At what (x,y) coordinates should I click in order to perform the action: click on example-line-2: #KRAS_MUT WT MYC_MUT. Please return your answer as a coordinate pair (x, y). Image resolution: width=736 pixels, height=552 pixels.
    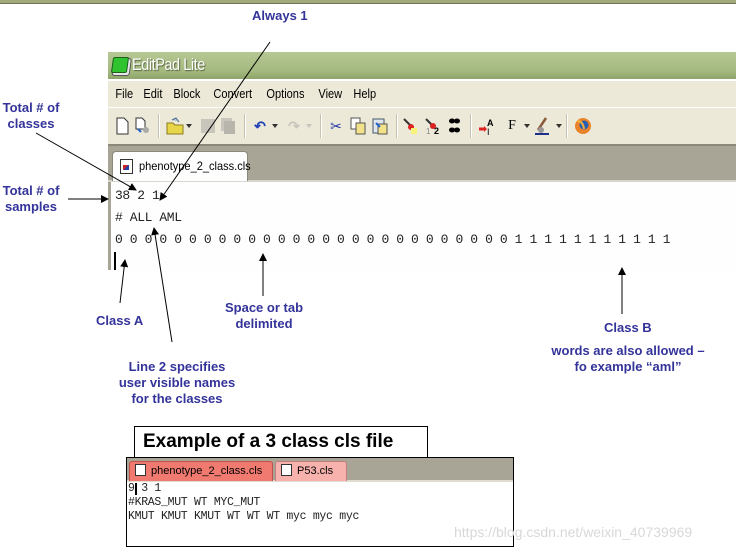
    Looking at the image, I should click on (194, 502).